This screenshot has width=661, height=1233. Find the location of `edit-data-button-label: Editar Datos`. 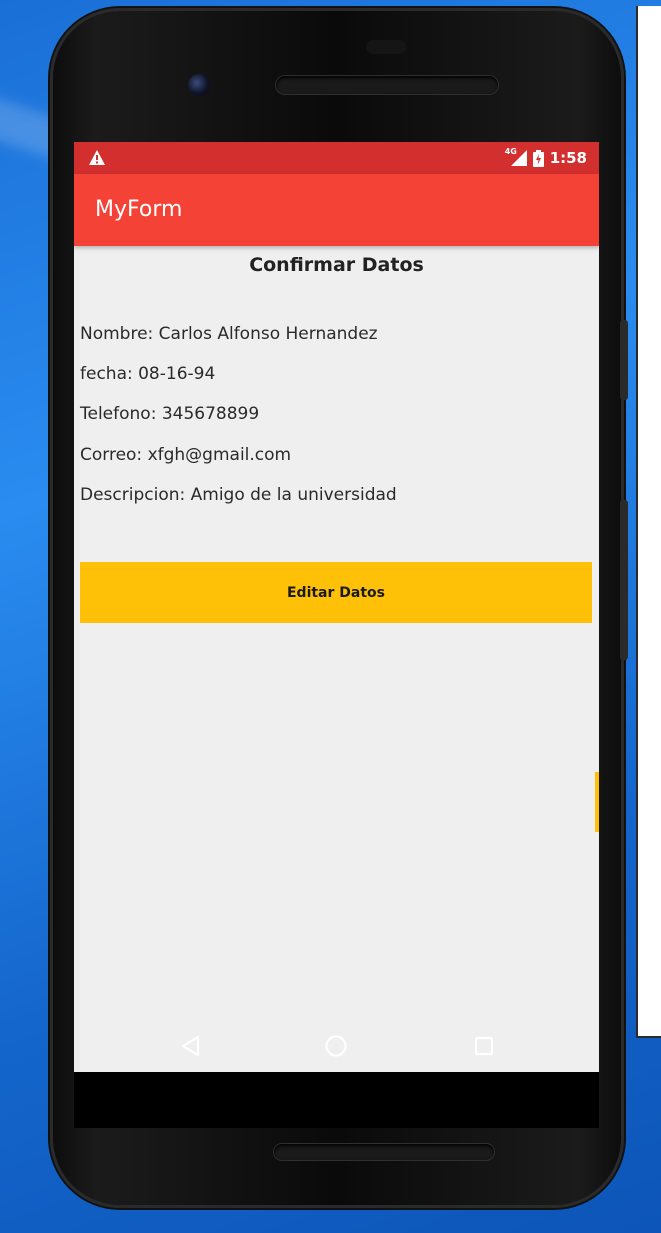

edit-data-button-label: Editar Datos is located at coordinates (335, 592).